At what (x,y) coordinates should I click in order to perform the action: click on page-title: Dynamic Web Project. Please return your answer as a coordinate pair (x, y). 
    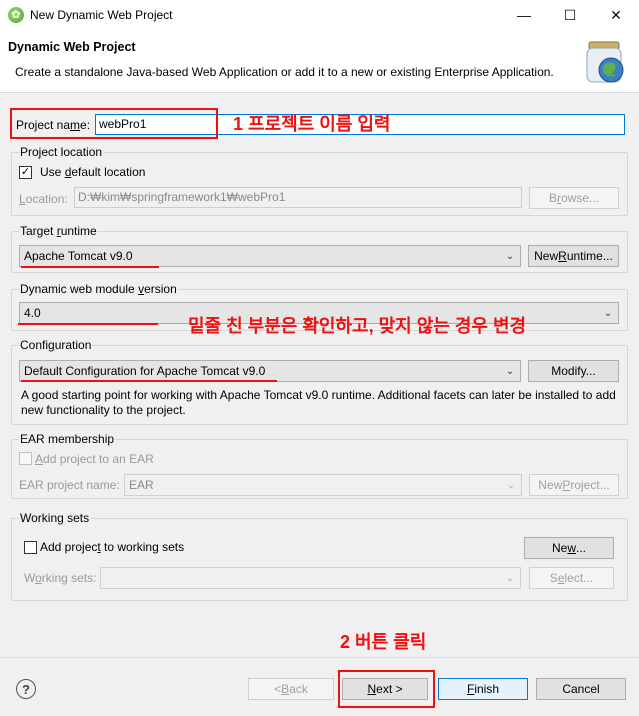
    Looking at the image, I should click on (72, 47).